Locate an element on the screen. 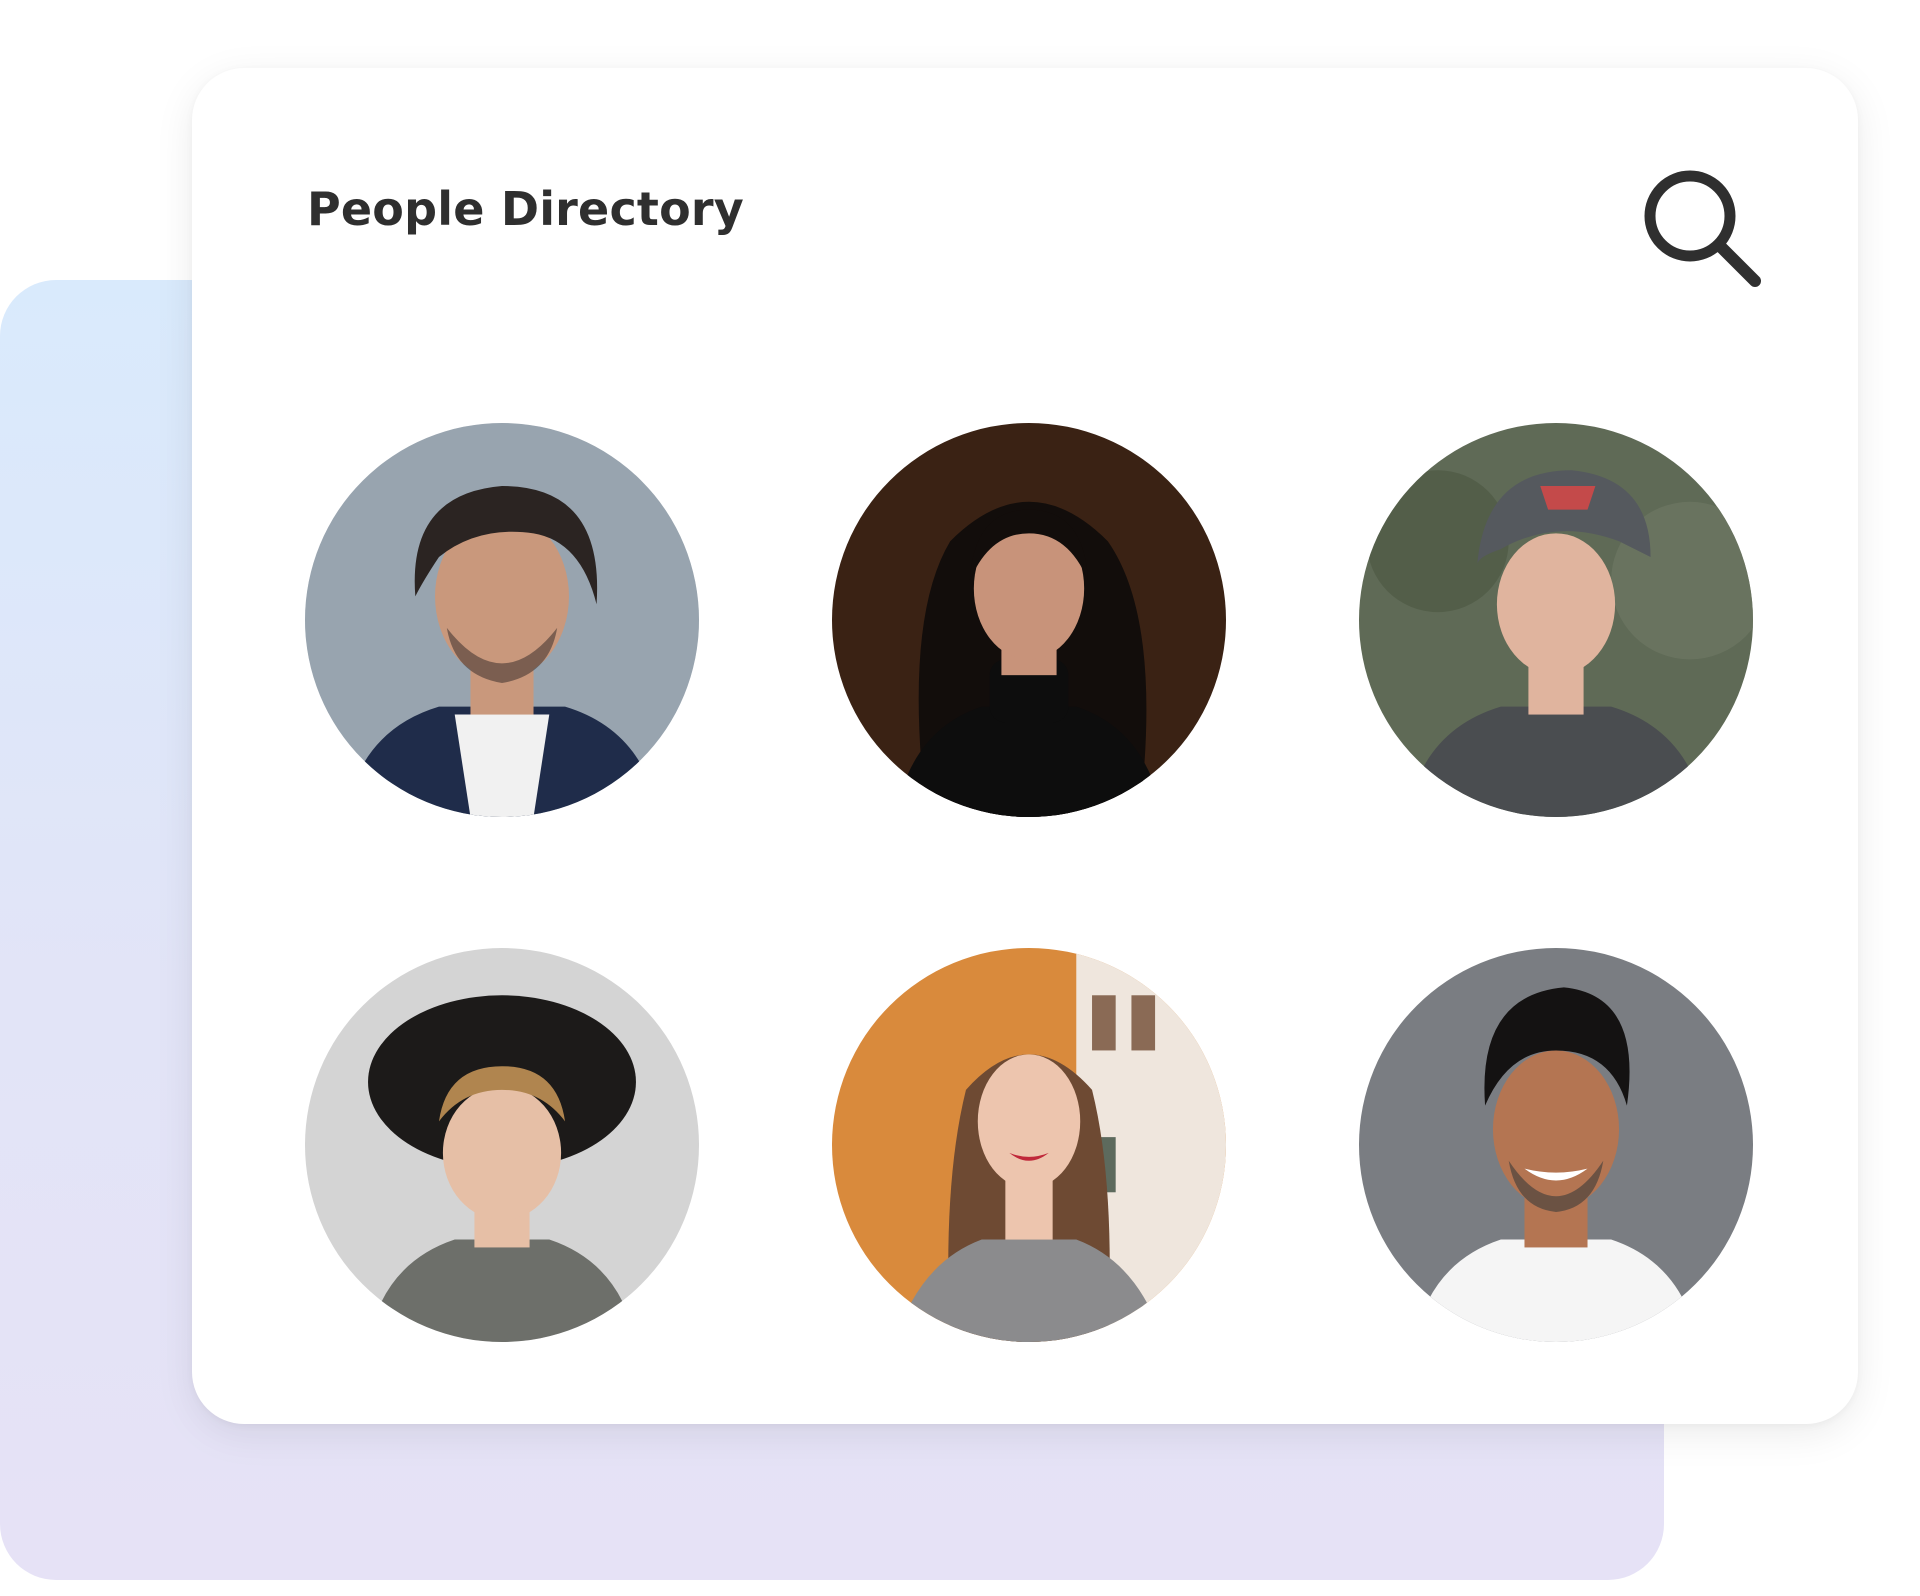 The image size is (1920, 1596). search-button is located at coordinates (1702, 228).